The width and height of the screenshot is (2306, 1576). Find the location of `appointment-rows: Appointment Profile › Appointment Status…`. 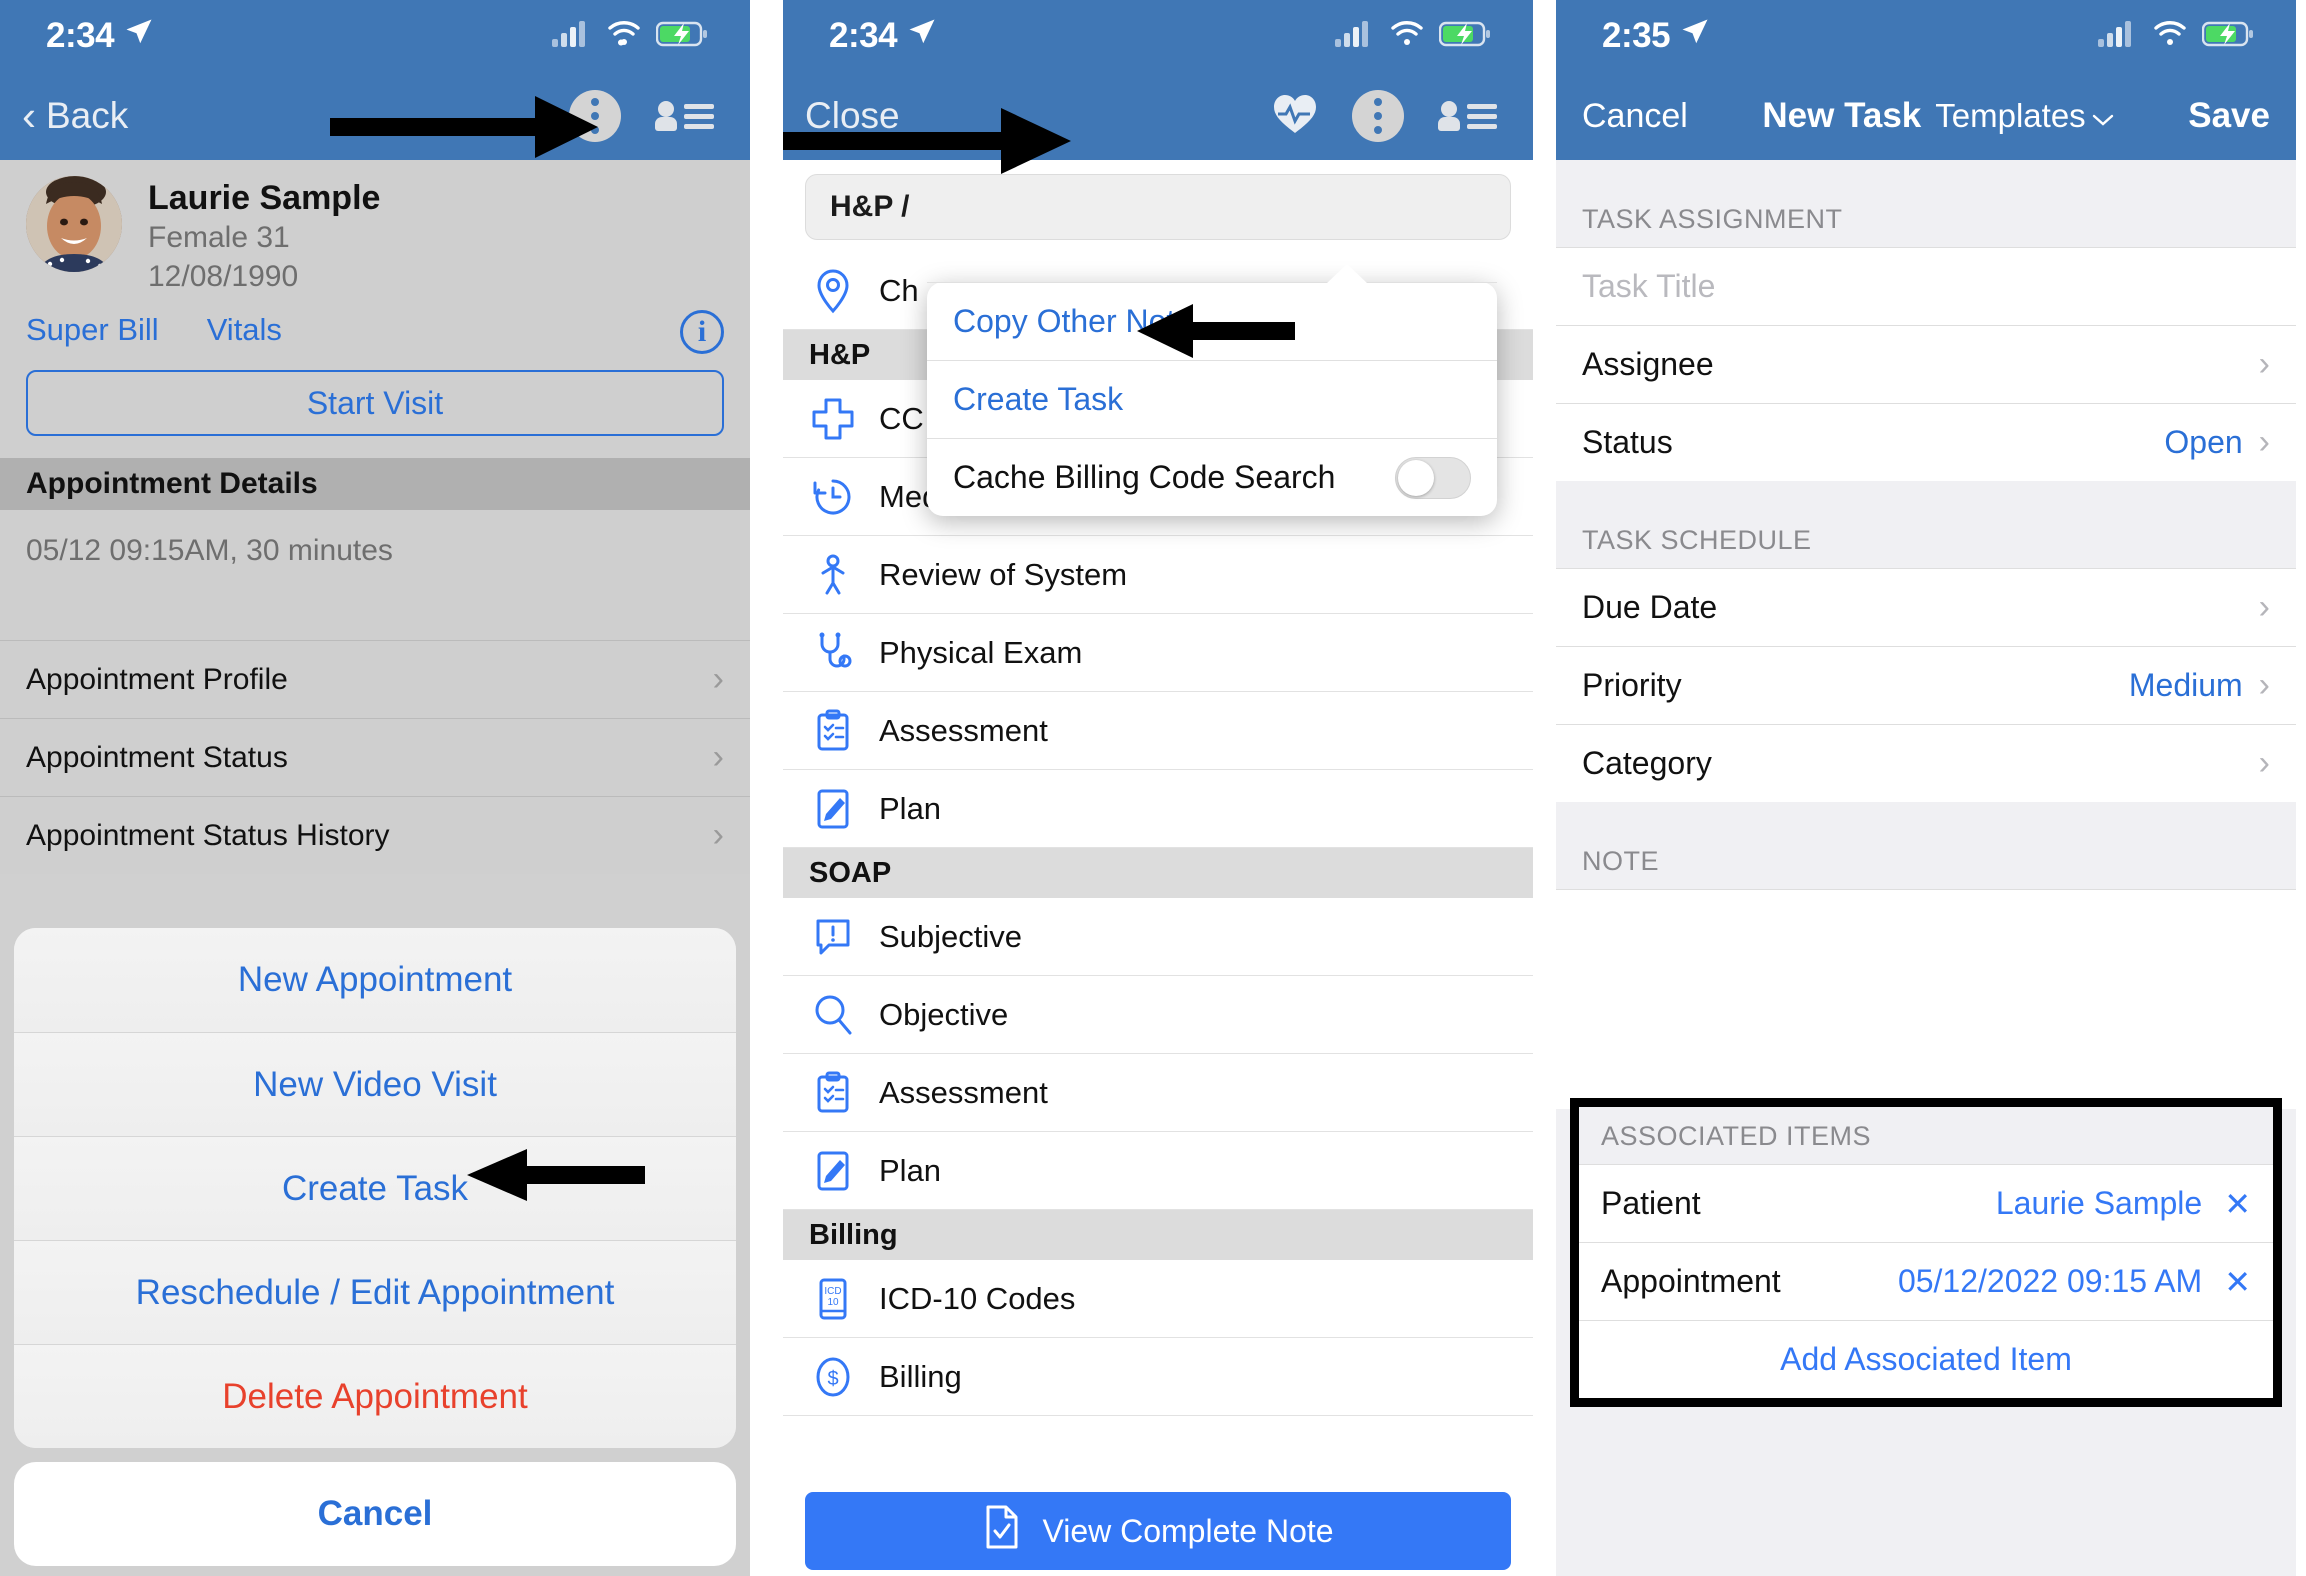

appointment-rows: Appointment Profile › Appointment Status… is located at coordinates (375, 757).